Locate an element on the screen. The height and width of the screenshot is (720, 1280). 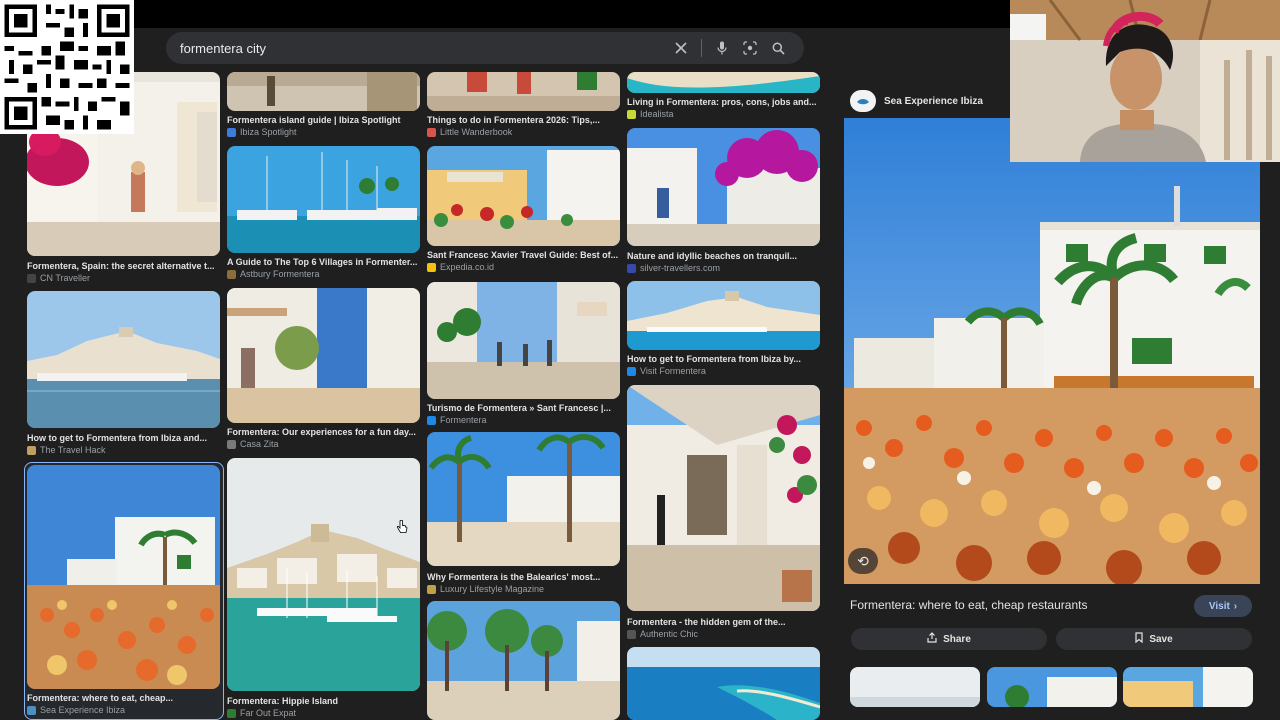
result-source-name: Ibiza Spotlight is located at coordinates (268, 132).